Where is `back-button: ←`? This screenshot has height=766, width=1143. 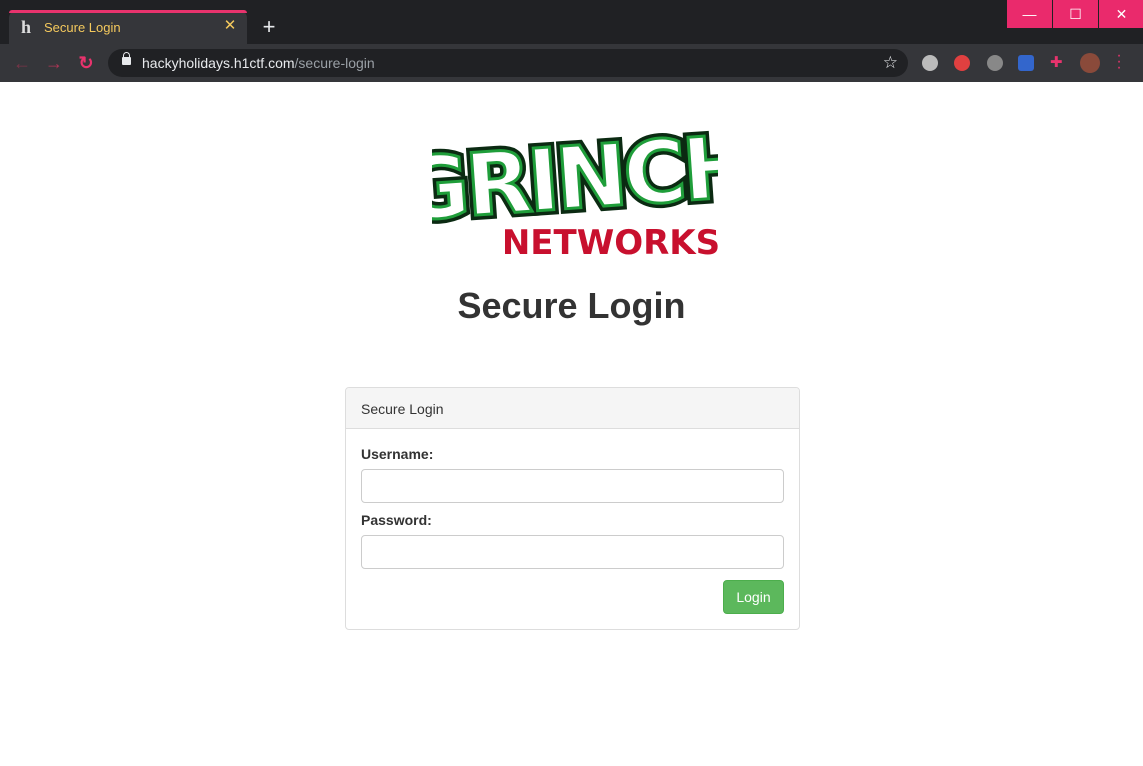 back-button: ← is located at coordinates (22, 63).